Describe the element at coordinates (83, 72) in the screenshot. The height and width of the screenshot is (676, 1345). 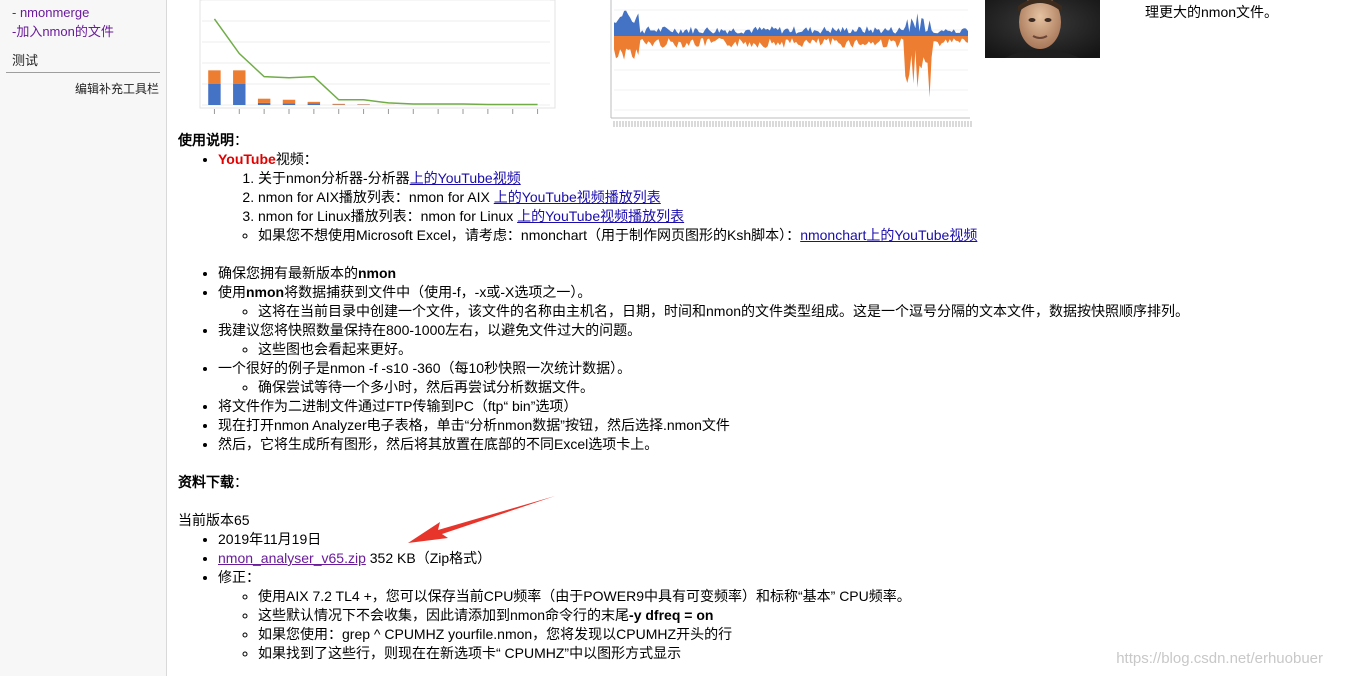
I see `sidebar-divider` at that location.